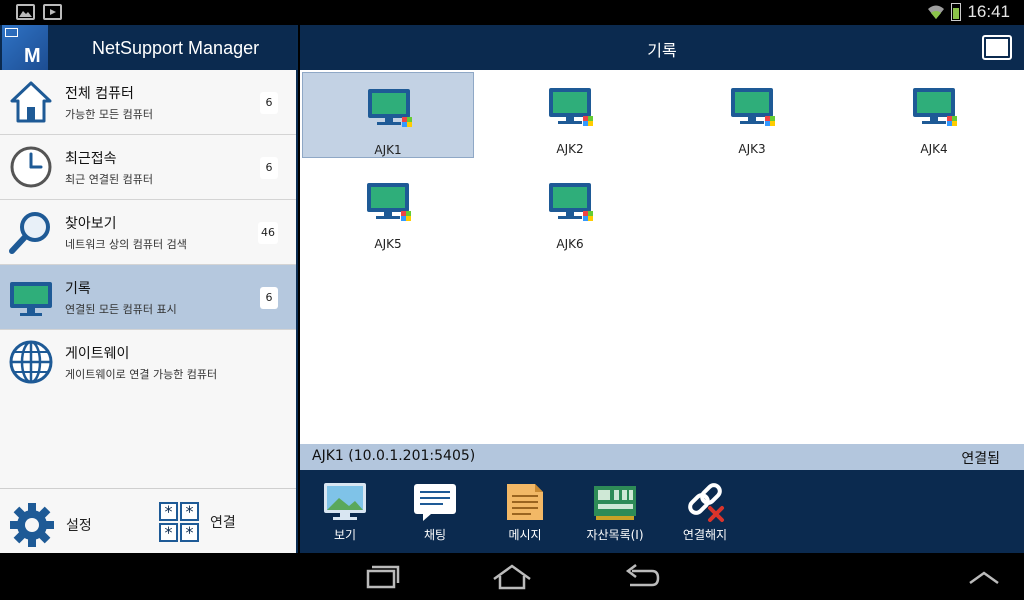  I want to click on recent-apps-icon, so click(382, 577).